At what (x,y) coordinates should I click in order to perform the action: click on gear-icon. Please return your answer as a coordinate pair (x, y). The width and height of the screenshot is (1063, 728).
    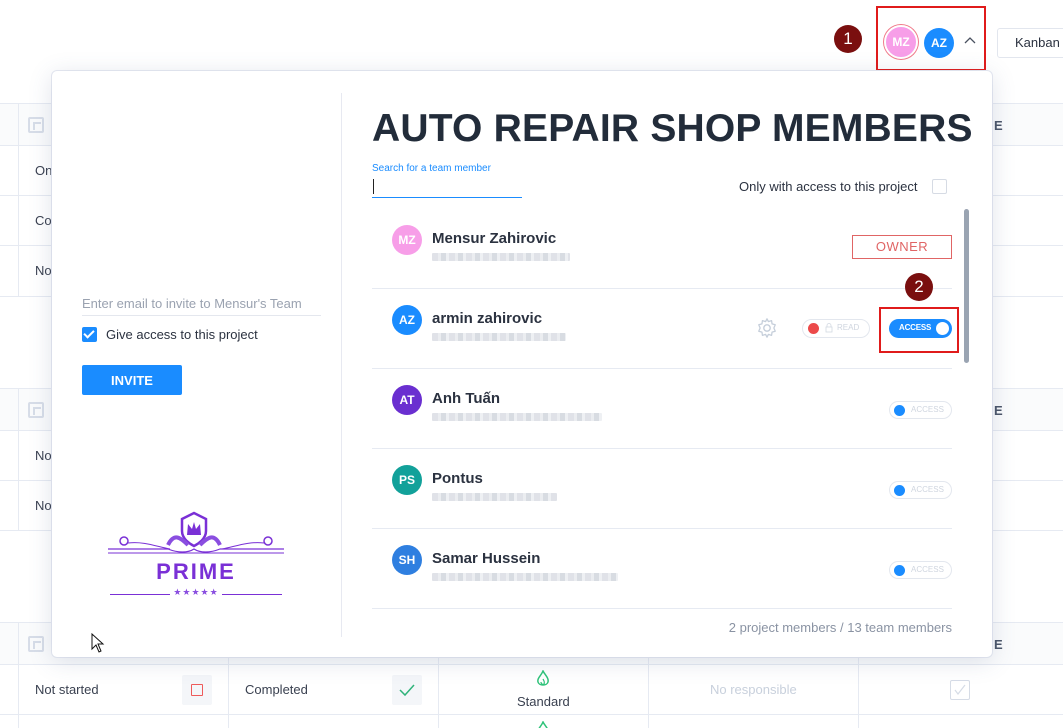
    Looking at the image, I should click on (767, 328).